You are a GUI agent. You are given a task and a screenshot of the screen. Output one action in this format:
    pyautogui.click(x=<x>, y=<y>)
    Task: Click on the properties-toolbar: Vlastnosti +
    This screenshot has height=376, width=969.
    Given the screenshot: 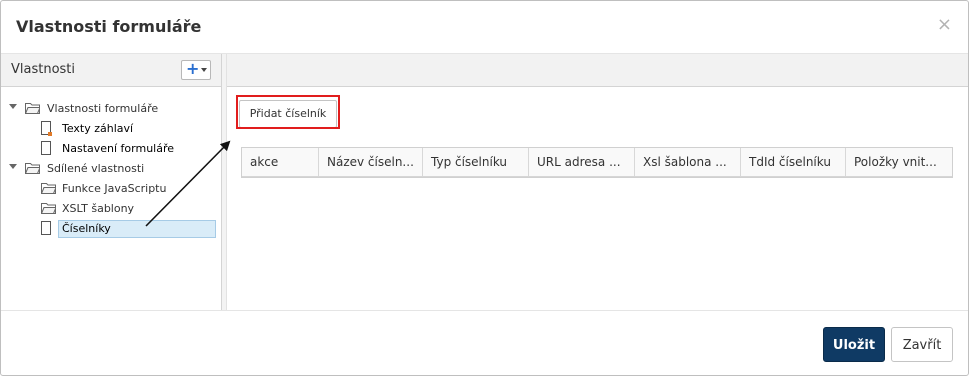 What is the action you would take?
    pyautogui.click(x=111, y=70)
    